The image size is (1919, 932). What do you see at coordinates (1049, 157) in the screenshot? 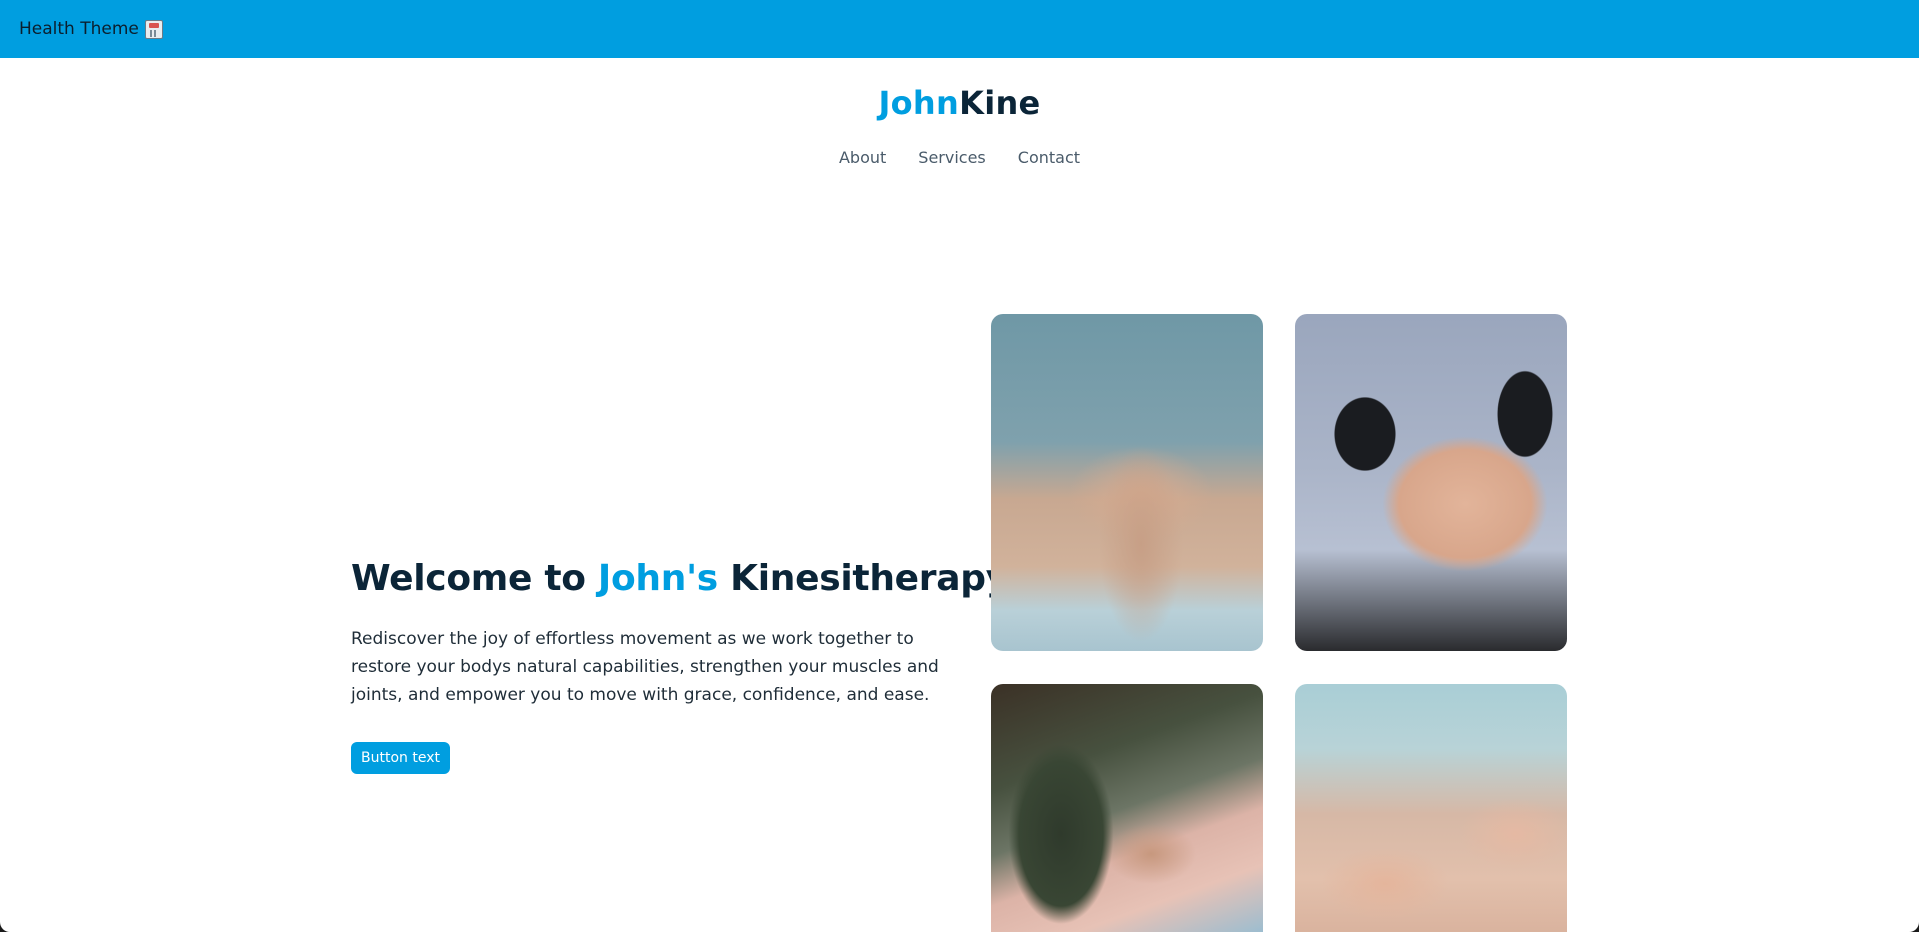
I see `nav-contact: Contact` at bounding box center [1049, 157].